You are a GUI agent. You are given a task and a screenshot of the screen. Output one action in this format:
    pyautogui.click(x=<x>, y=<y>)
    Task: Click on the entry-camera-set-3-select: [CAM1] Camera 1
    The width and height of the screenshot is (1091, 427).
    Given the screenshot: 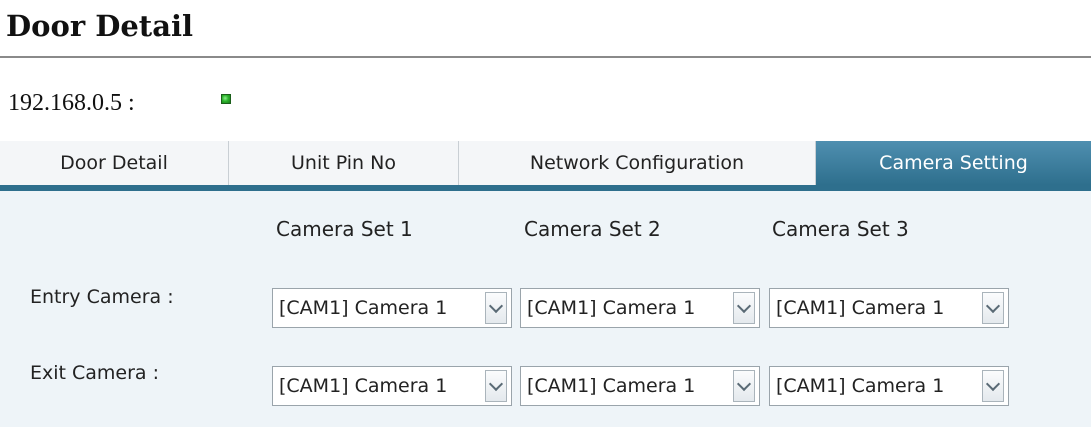 What is the action you would take?
    pyautogui.click(x=889, y=308)
    